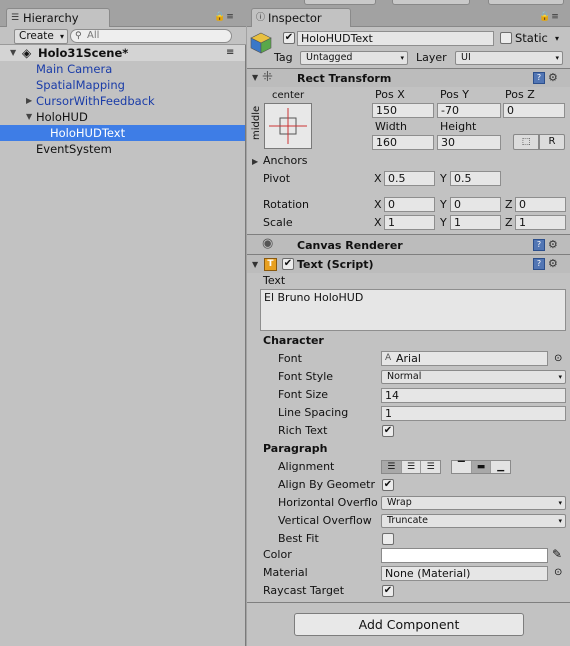 This screenshot has width=570, height=646. I want to click on vertical-alignment-group: ▔ ▬ ▁, so click(481, 467).